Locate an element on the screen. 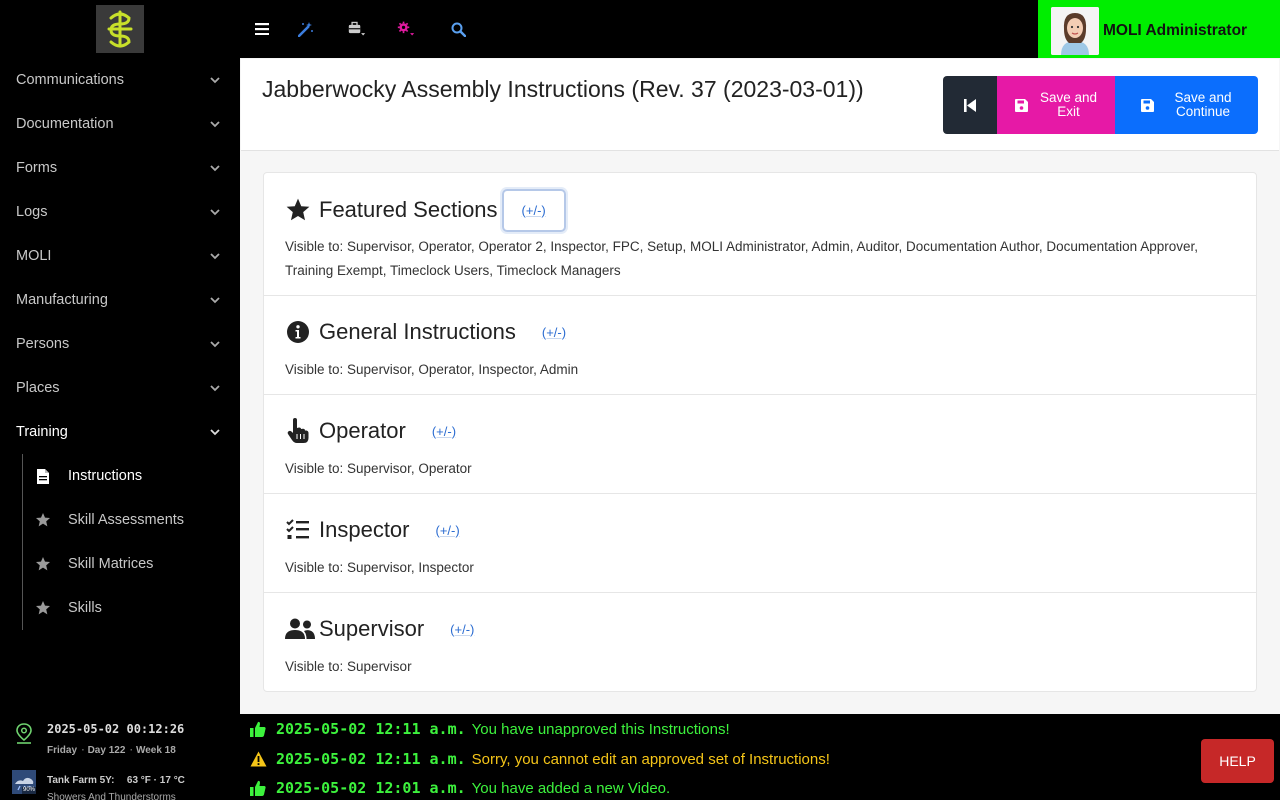  sidebar-item-places: Places is located at coordinates (120, 388).